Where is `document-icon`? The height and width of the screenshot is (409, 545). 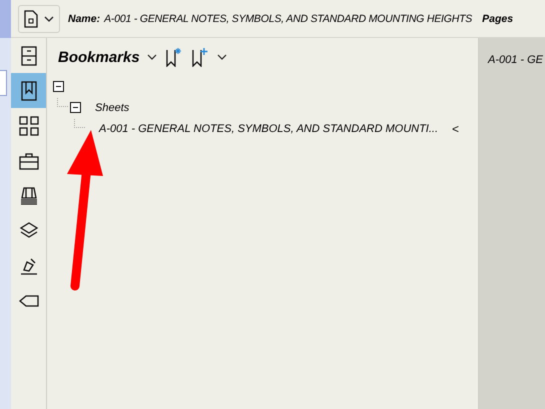 document-icon is located at coordinates (31, 19).